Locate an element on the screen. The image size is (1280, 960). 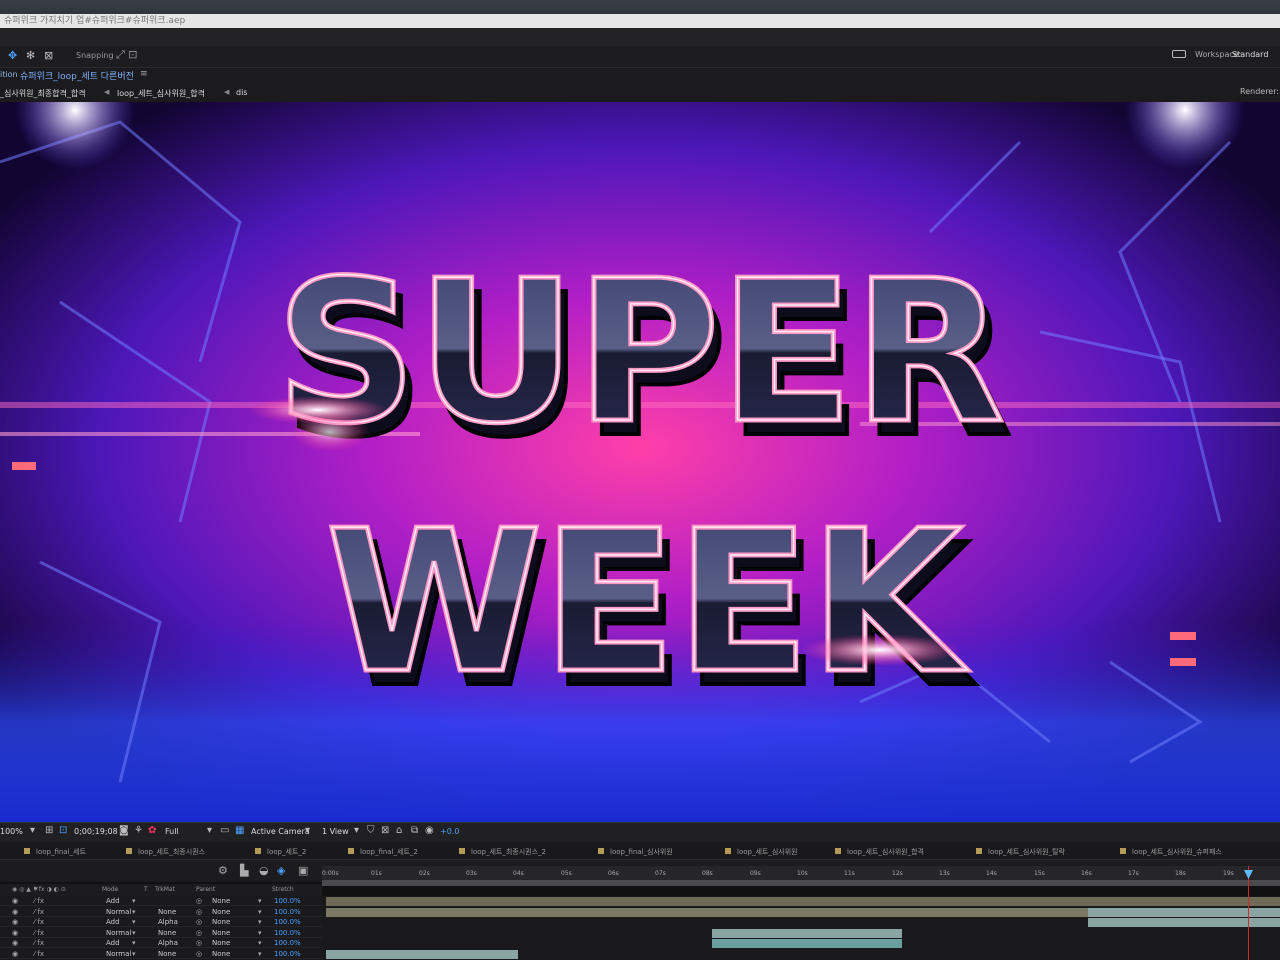
column-parent: Parent is located at coordinates (205, 889).